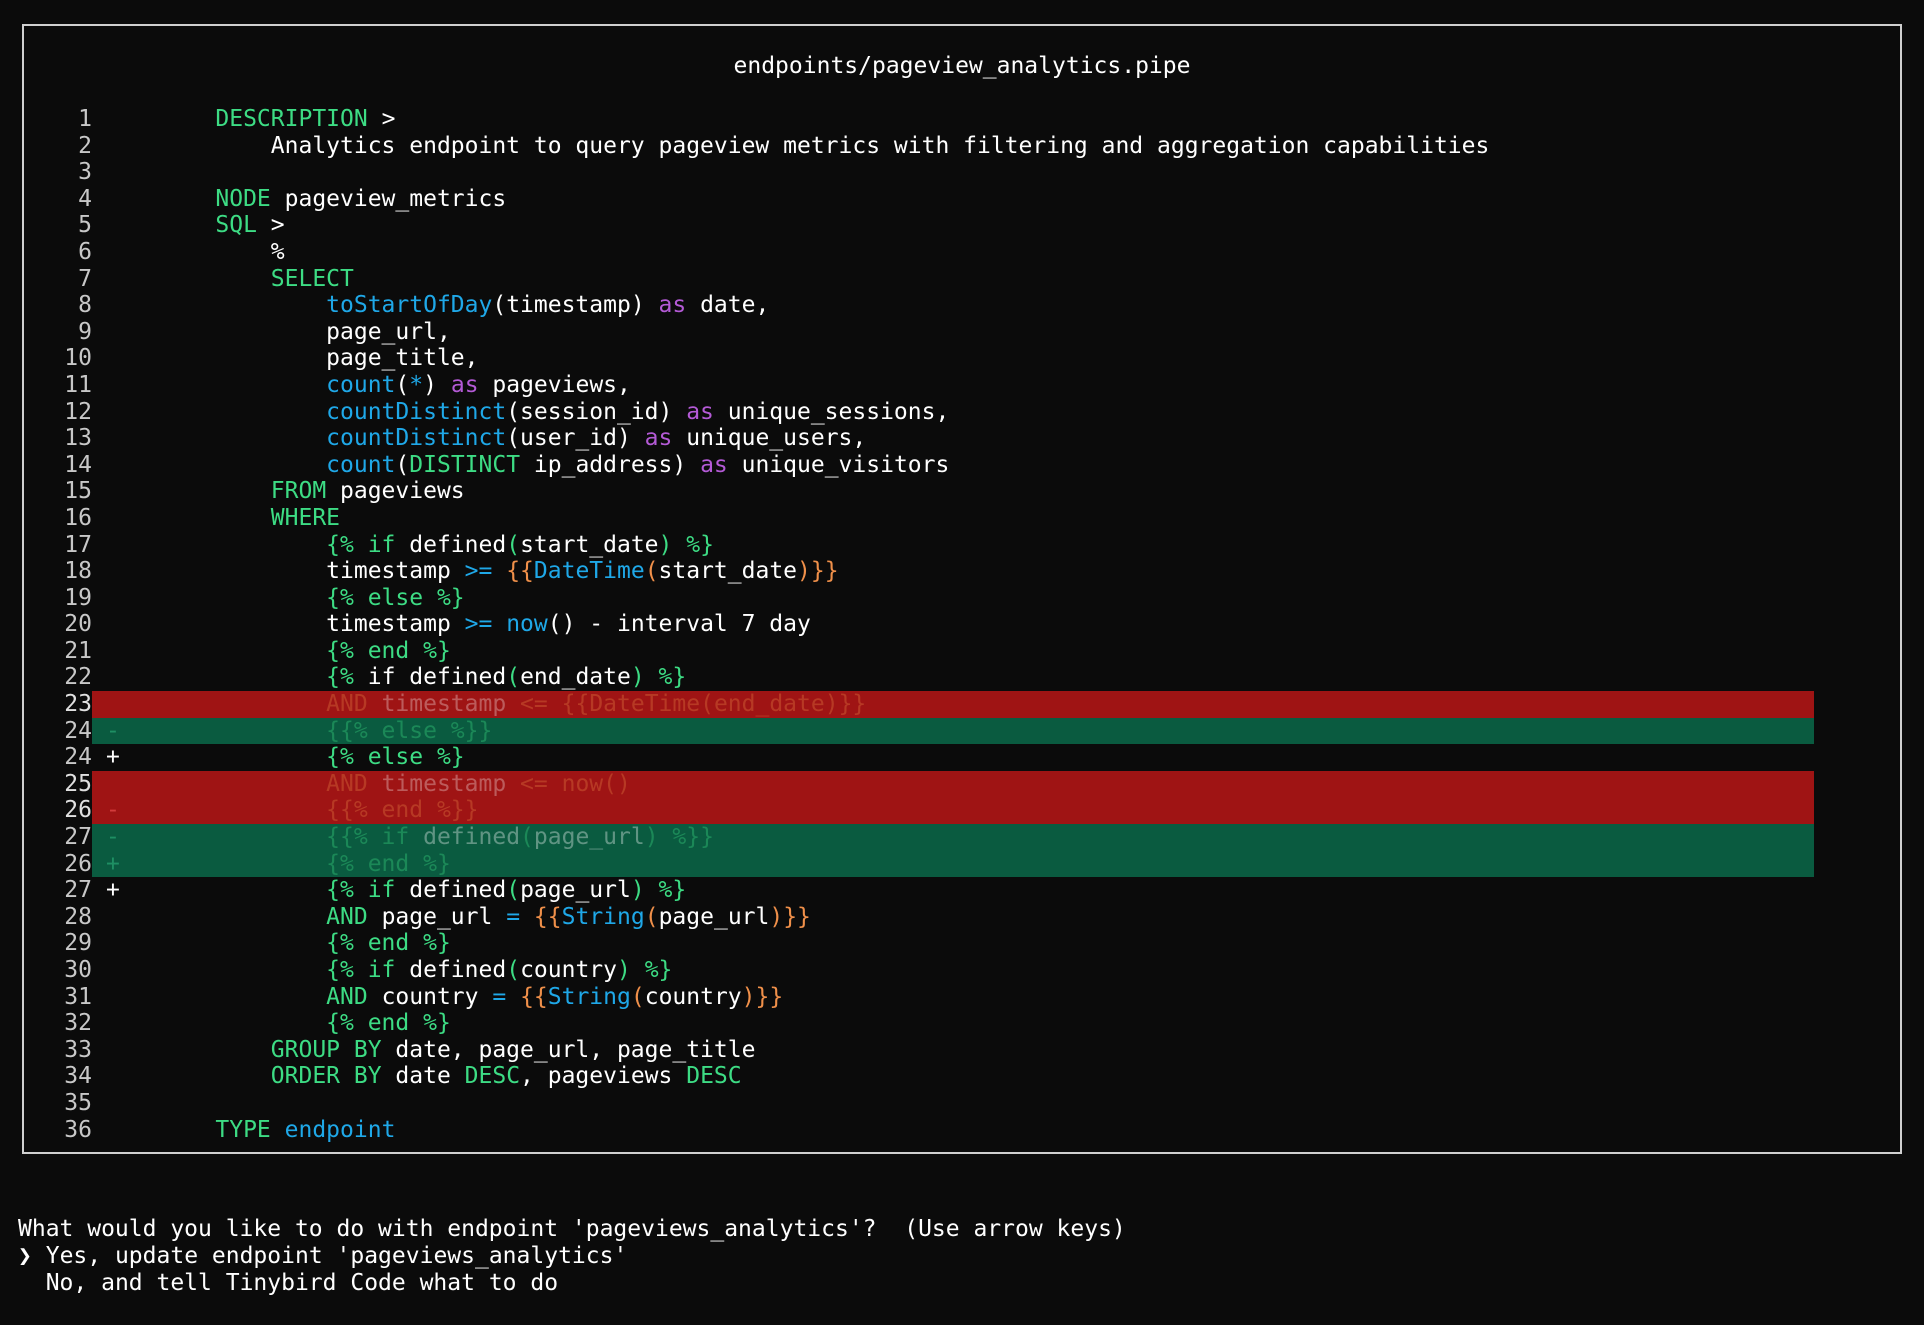 Image resolution: width=1924 pixels, height=1325 pixels. I want to click on line-number: 11, so click(78, 384).